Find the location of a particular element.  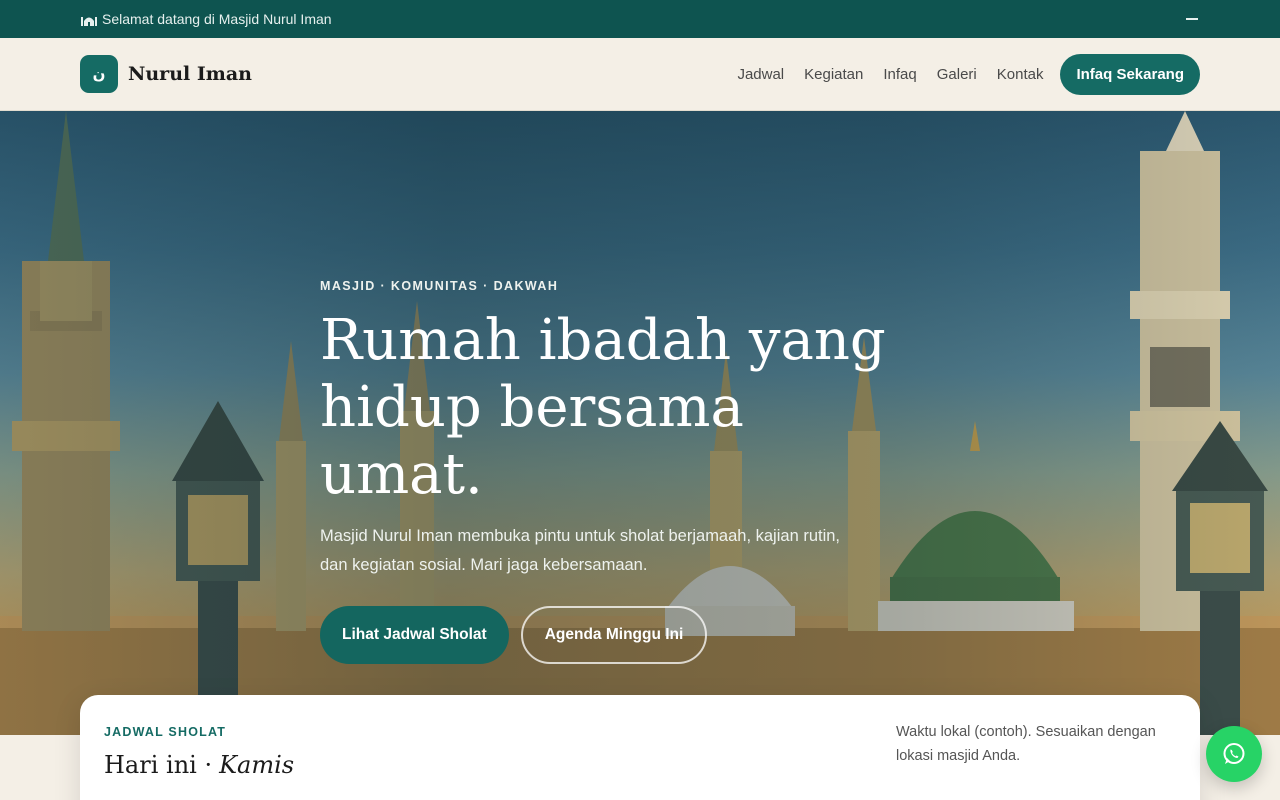

hero-actions: Lihat Jadwal Sholat Agenda Minggu Ini is located at coordinates (630, 635).